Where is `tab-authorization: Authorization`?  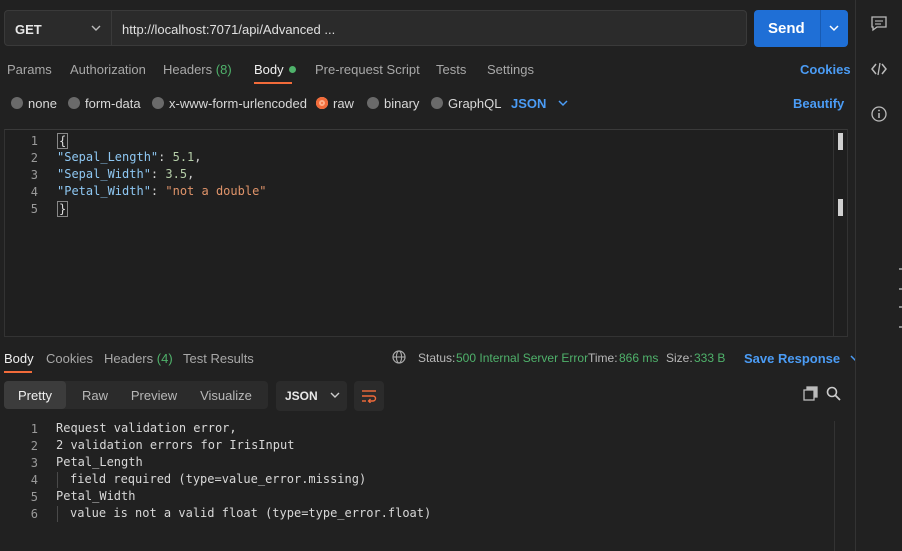
tab-authorization: Authorization is located at coordinates (108, 69).